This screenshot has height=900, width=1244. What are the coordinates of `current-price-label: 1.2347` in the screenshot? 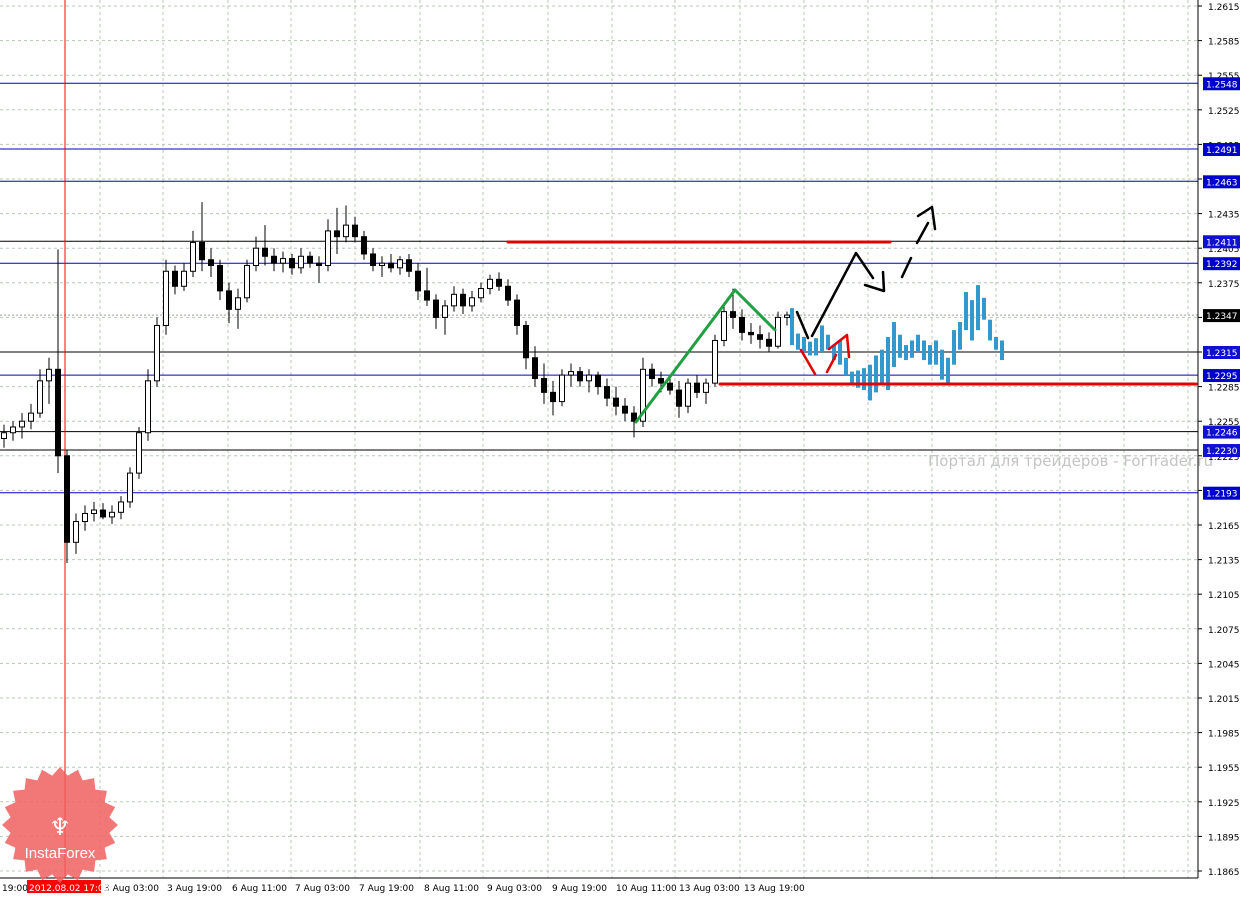 It's located at (1222, 317).